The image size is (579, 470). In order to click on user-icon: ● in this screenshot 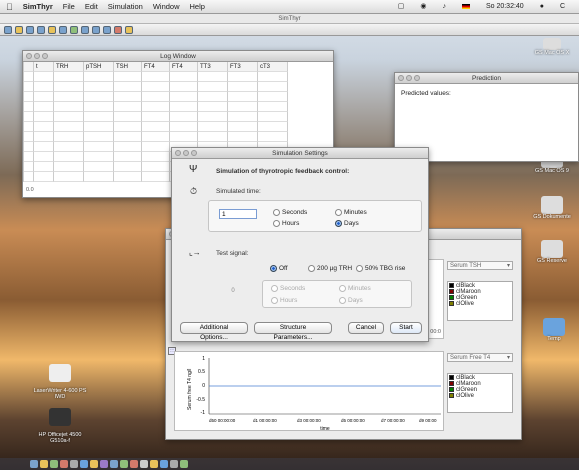, I will do `click(542, 6)`.